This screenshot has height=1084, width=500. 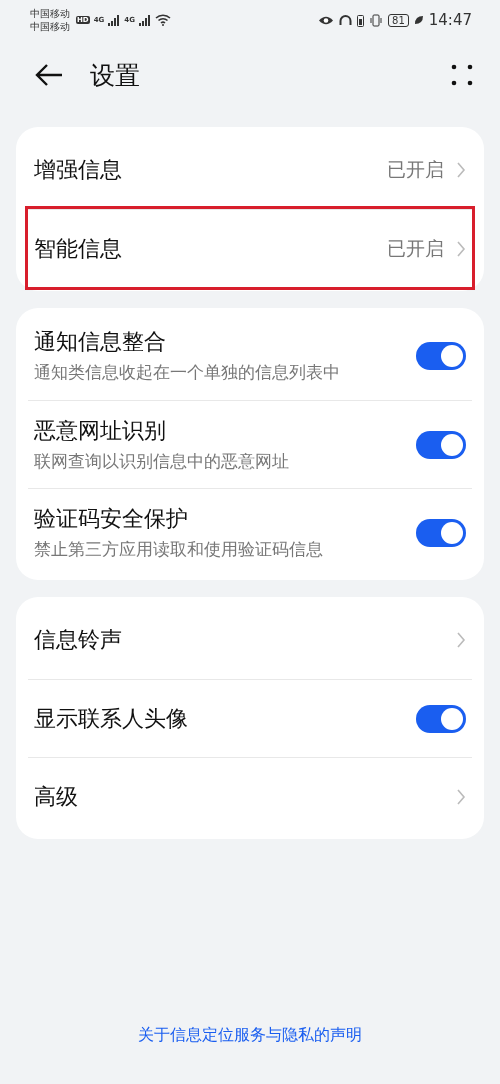 I want to click on setting-title: 显示联系人头像, so click(x=111, y=718).